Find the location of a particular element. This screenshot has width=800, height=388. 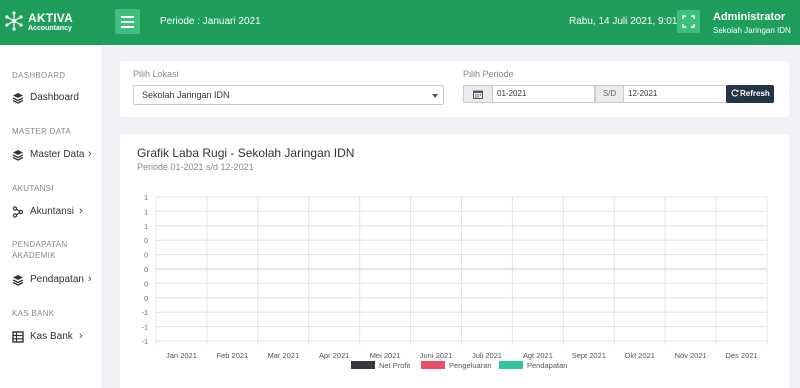

lokasi-select: Sekolah Jaringan IDN is located at coordinates (288, 95).